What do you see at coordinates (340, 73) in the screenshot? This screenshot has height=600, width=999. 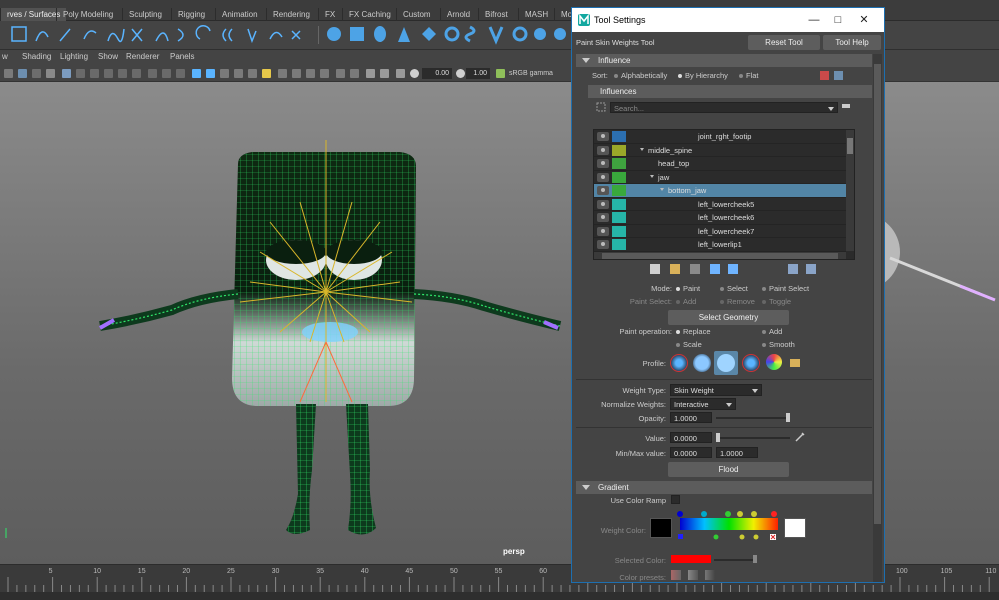 I see `hud-icon` at bounding box center [340, 73].